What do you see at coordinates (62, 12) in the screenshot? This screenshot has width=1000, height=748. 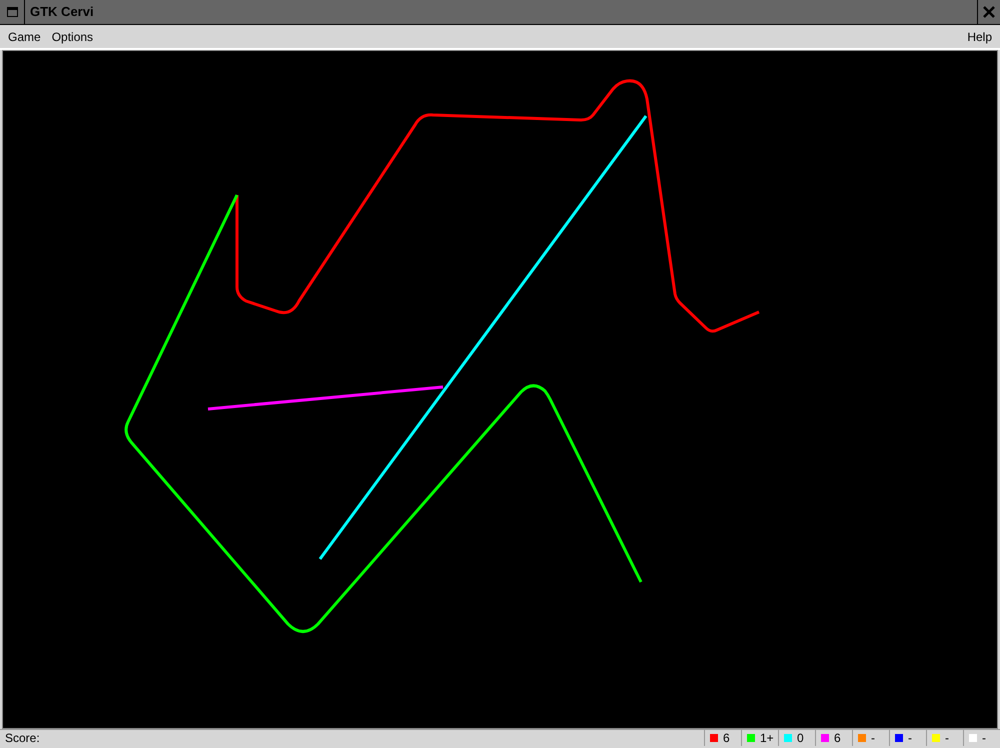 I see `window-title: GTK Cervi` at bounding box center [62, 12].